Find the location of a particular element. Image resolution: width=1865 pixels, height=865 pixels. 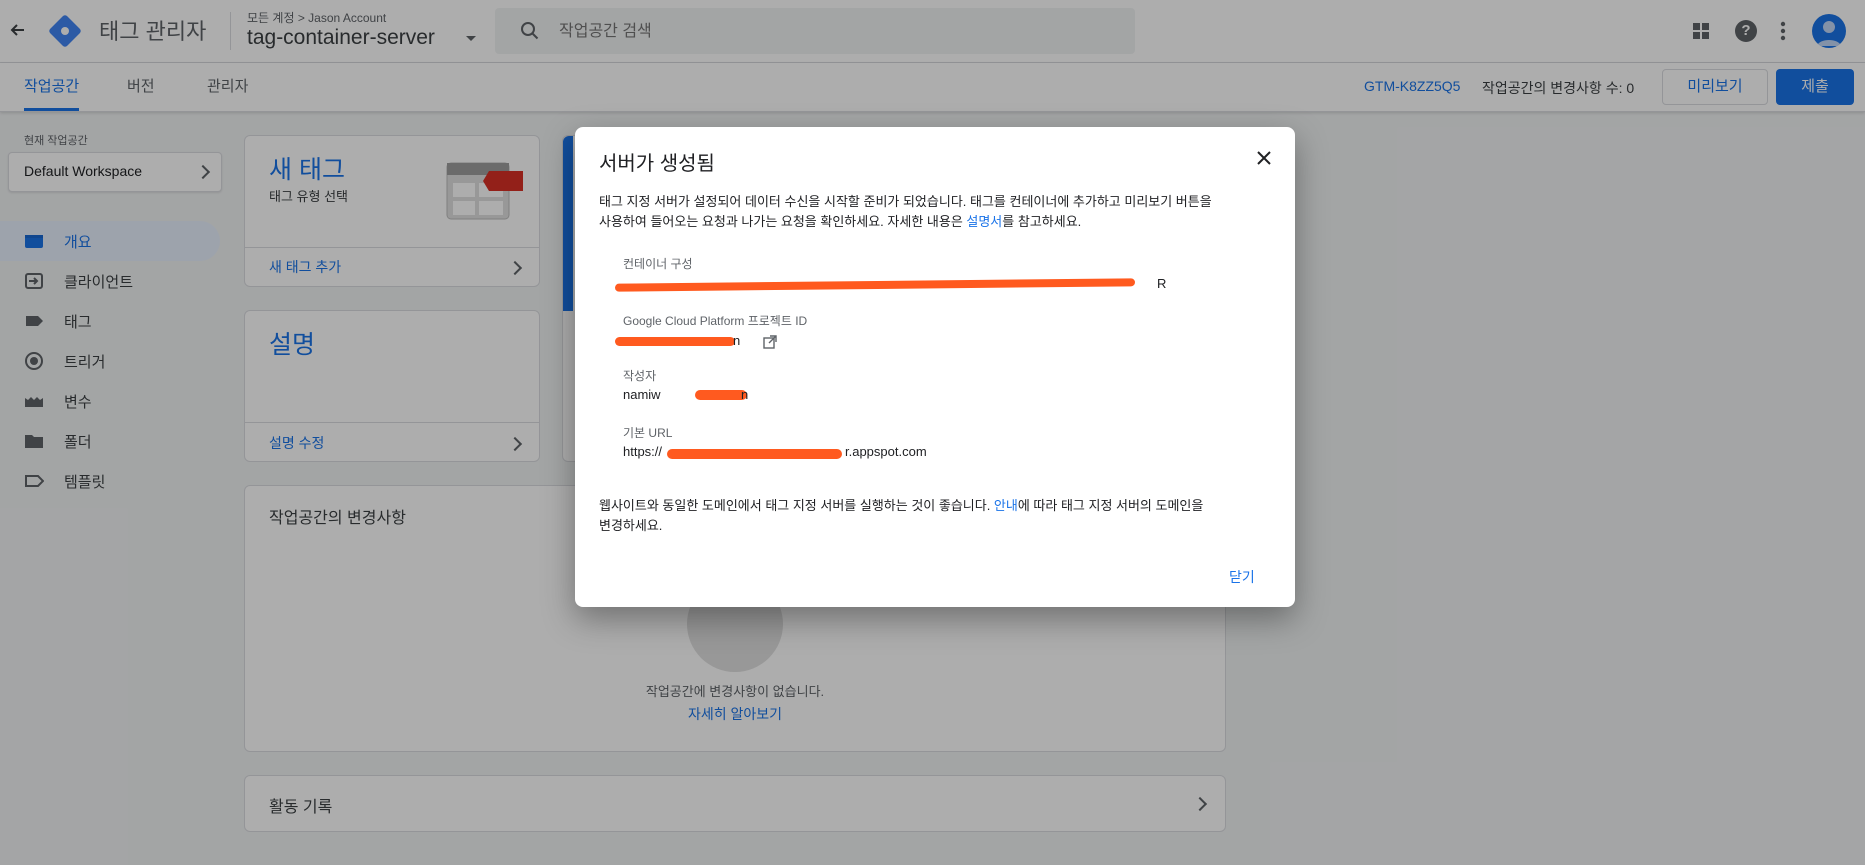

author-label: 작성자 is located at coordinates (640, 376).